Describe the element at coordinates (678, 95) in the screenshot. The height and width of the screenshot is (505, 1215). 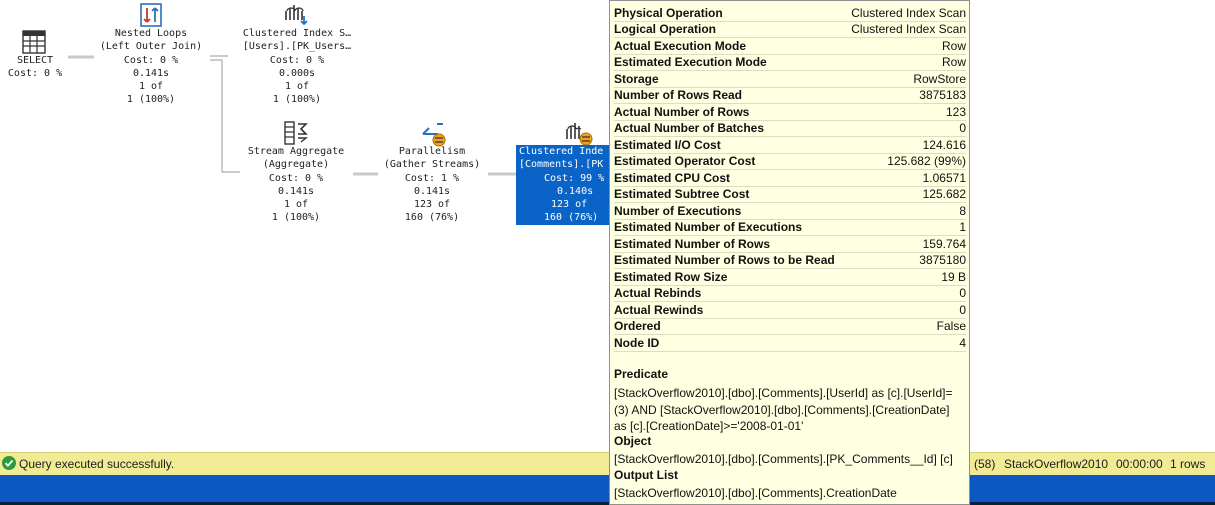
I see `property-name: Number of Rows Read` at that location.